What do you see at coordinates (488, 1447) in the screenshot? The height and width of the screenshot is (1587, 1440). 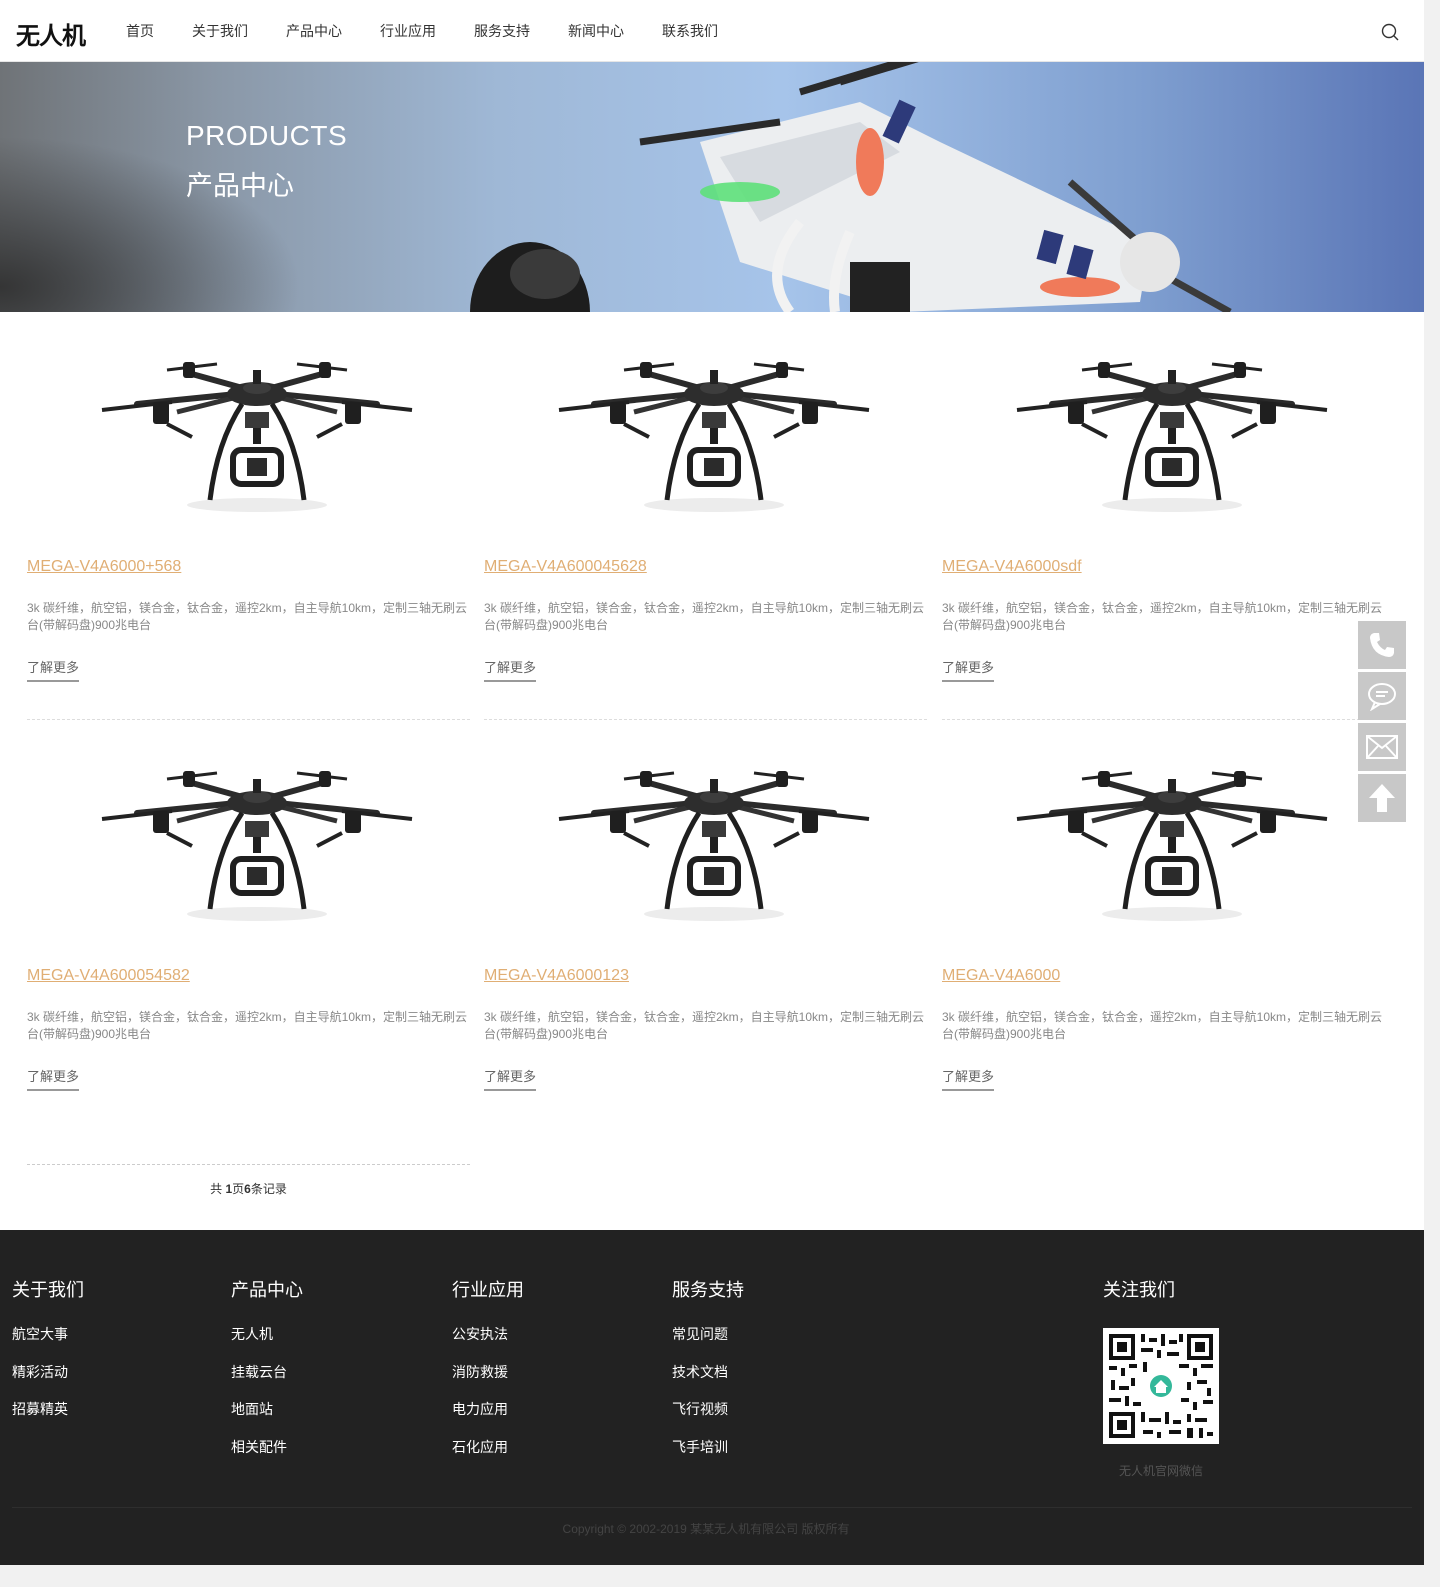 I see `footer-link: 石化应用` at bounding box center [488, 1447].